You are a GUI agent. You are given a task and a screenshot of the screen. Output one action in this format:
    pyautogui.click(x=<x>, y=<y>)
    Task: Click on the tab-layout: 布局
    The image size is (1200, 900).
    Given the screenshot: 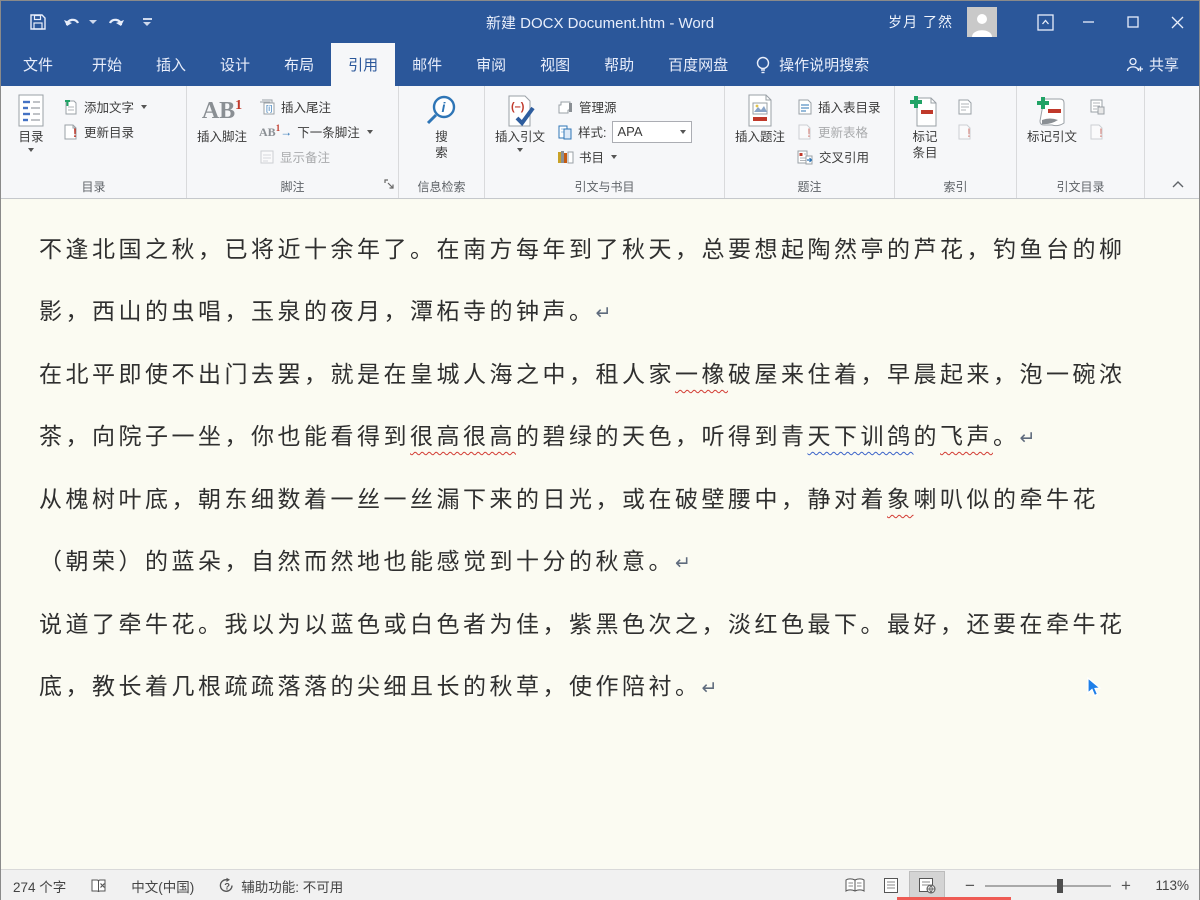 What is the action you would take?
    pyautogui.click(x=299, y=64)
    